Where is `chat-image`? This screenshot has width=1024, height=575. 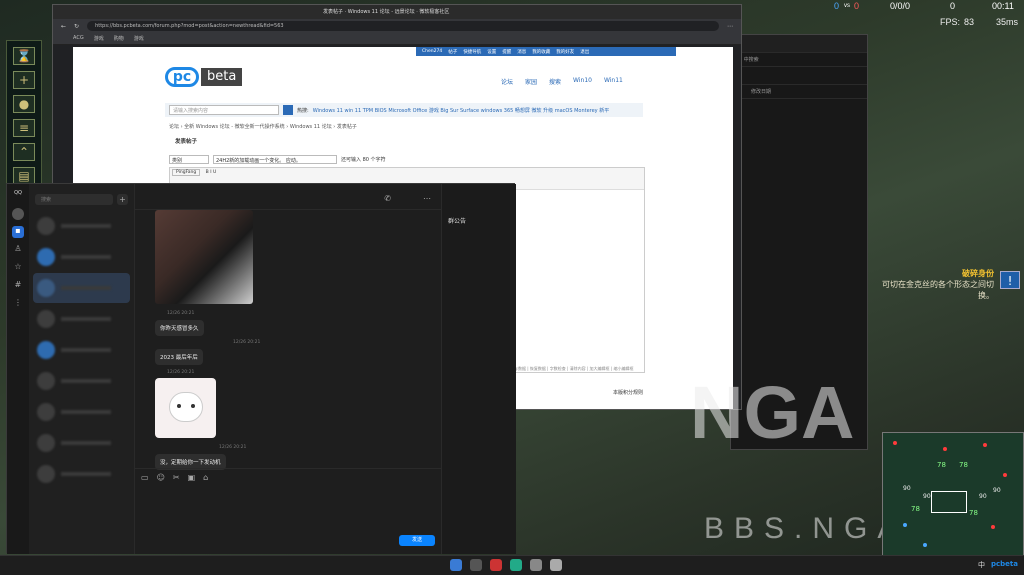 chat-image is located at coordinates (204, 257).